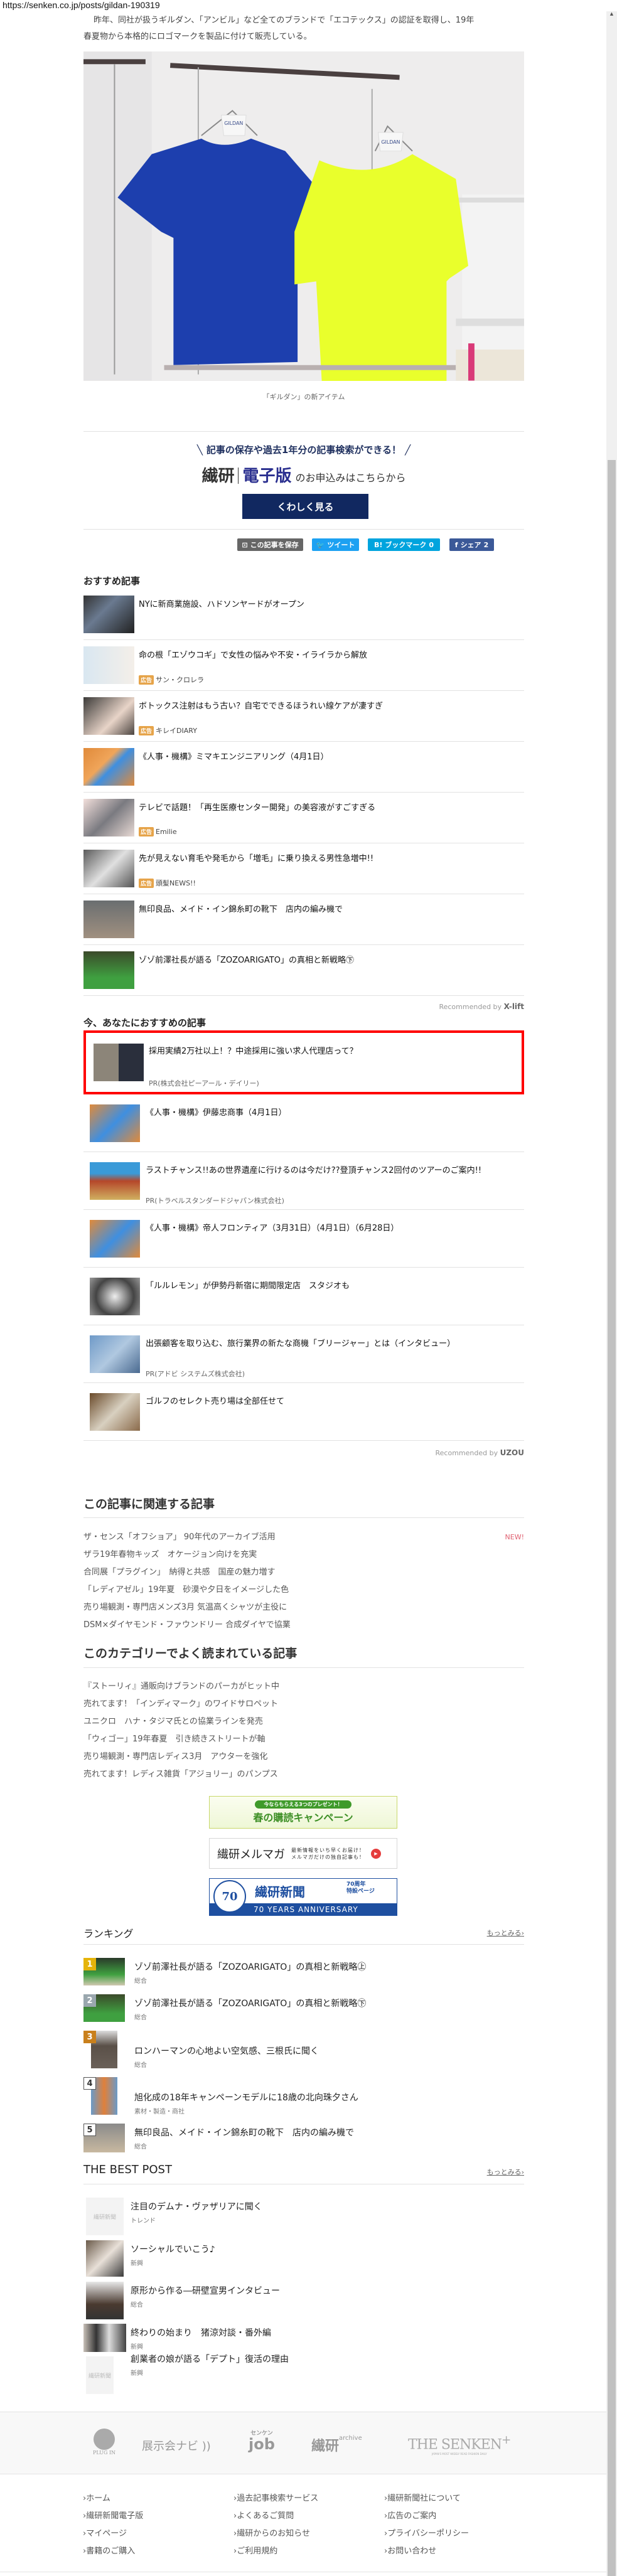 The width and height of the screenshot is (617, 2576). What do you see at coordinates (360, 1892) in the screenshot?
I see `anniversary-page: 特設ページ` at bounding box center [360, 1892].